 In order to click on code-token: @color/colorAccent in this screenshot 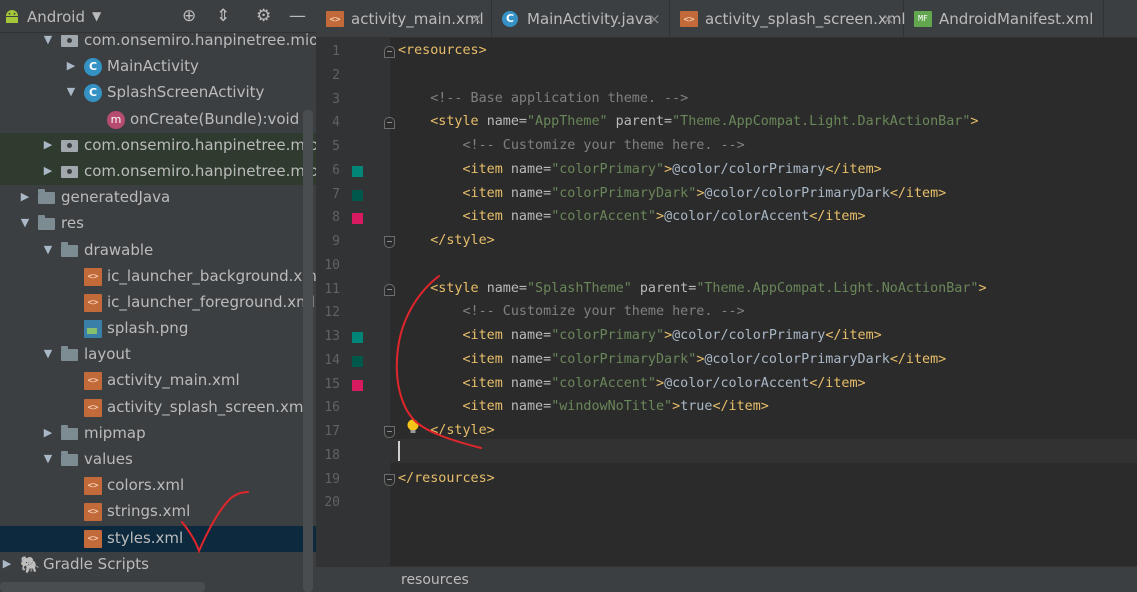, I will do `click(737, 383)`.